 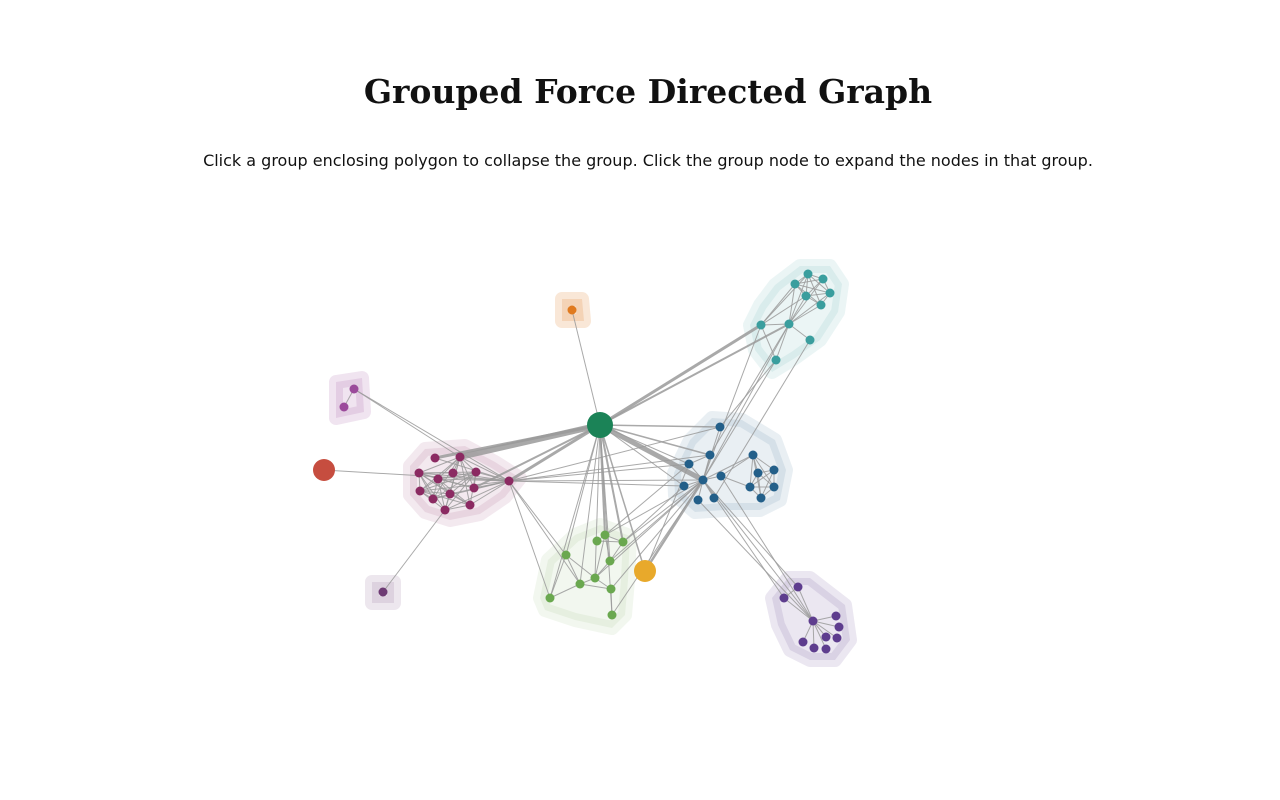 I want to click on node-g8, so click(x=611, y=589).